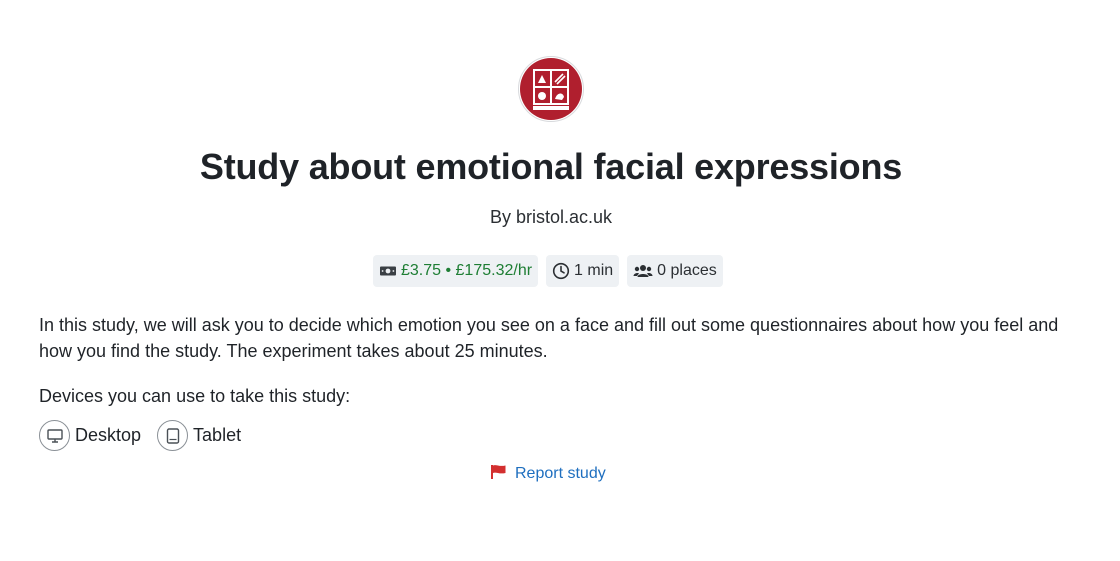 This screenshot has width=1120, height=561. I want to click on places-text: 0 places, so click(687, 270).